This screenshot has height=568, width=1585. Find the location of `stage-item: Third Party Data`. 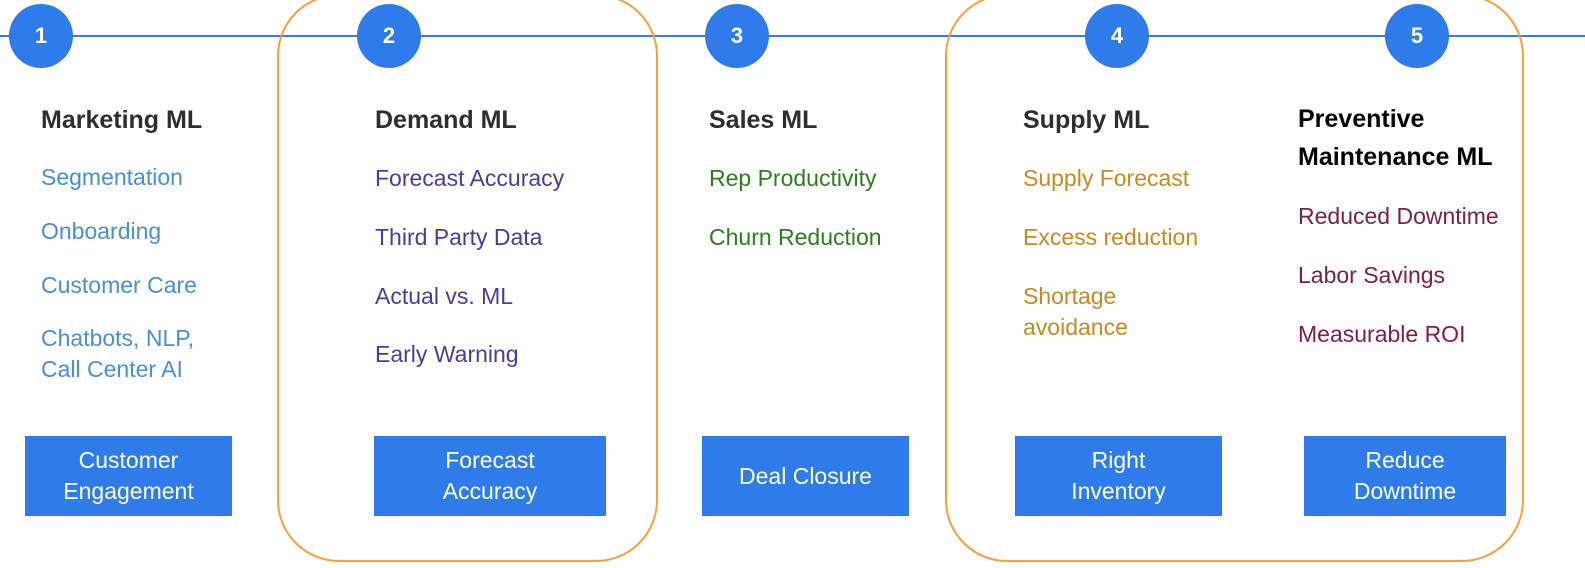

stage-item: Third Party Data is located at coordinates (459, 237).